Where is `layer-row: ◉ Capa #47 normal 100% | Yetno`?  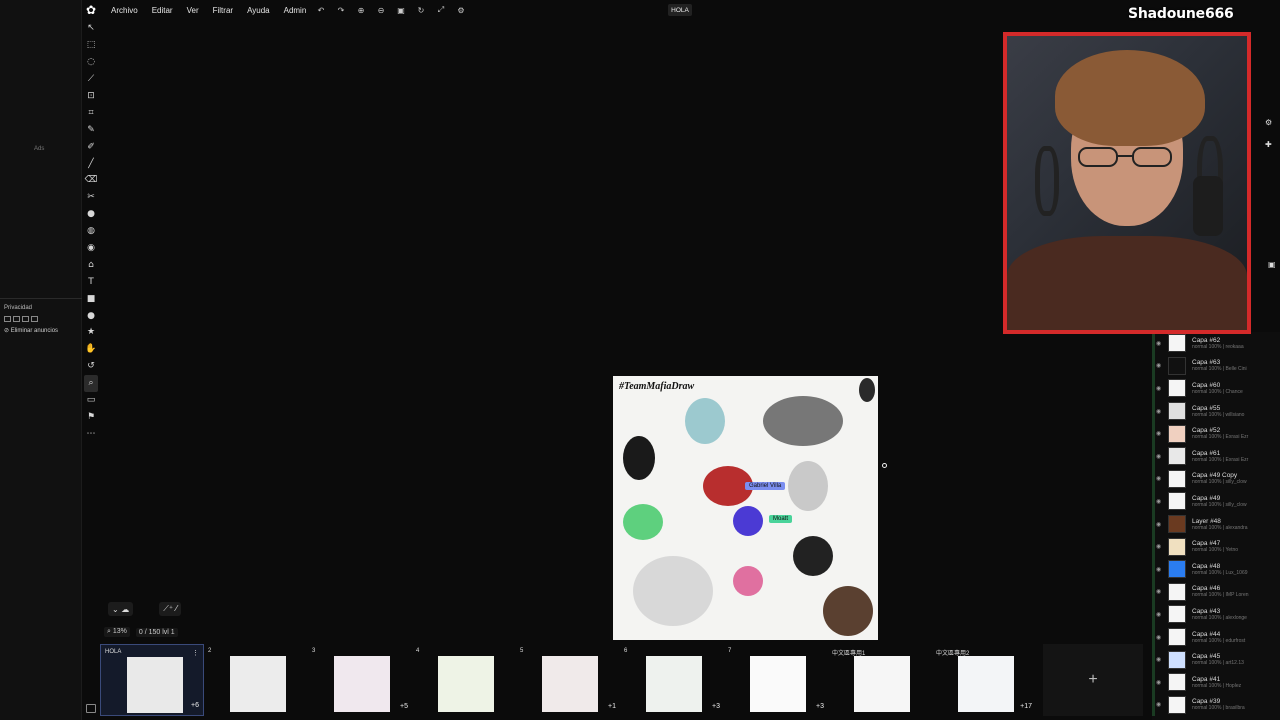 layer-row: ◉ Capa #47 normal 100% | Yetno is located at coordinates (1216, 546).